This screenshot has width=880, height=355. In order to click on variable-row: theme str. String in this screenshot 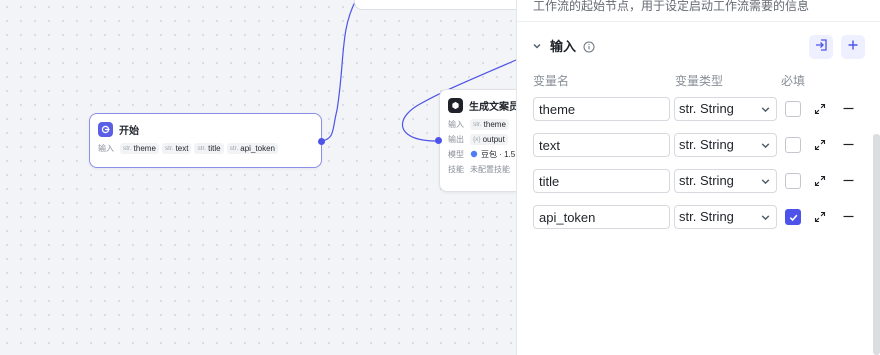, I will do `click(698, 110)`.